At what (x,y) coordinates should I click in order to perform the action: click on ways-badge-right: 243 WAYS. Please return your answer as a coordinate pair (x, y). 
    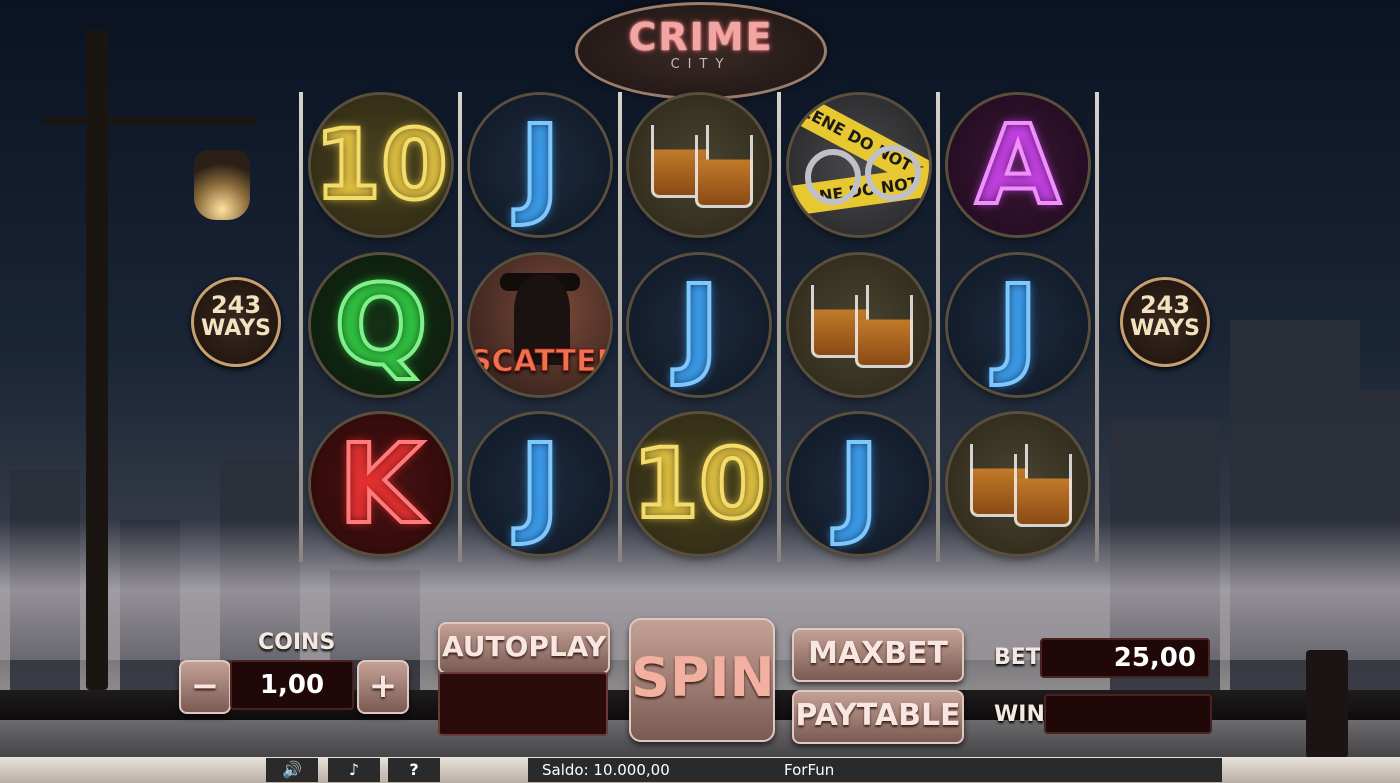
    Looking at the image, I should click on (1165, 322).